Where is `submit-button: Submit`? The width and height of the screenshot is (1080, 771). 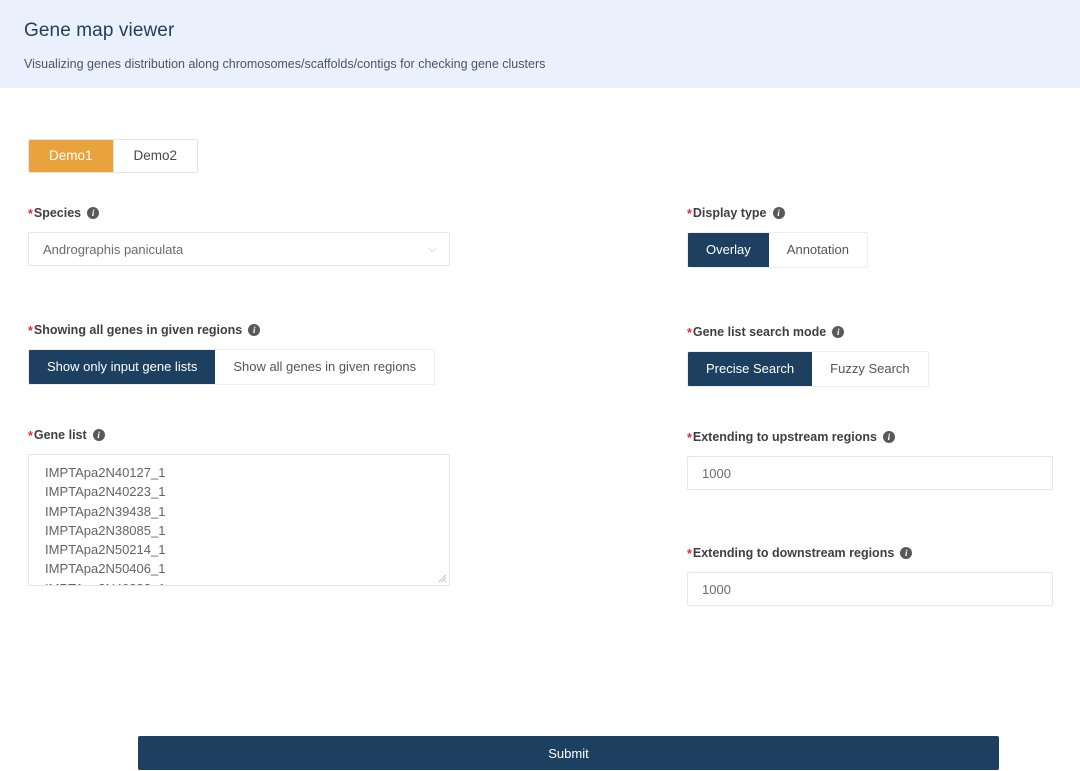 submit-button: Submit is located at coordinates (568, 753).